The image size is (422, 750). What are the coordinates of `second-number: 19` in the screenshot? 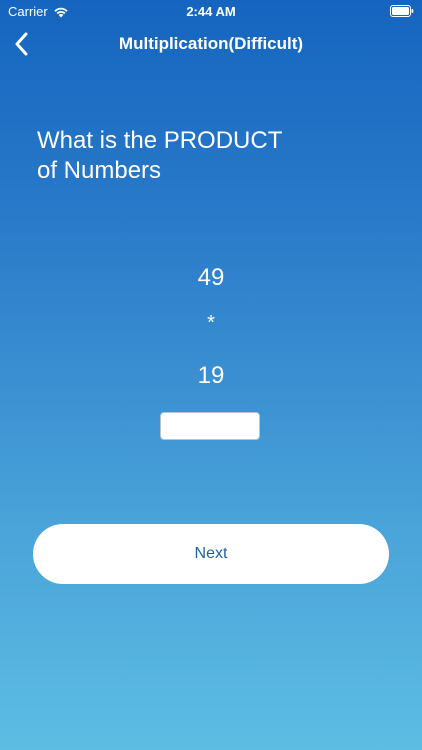 It's located at (211, 375).